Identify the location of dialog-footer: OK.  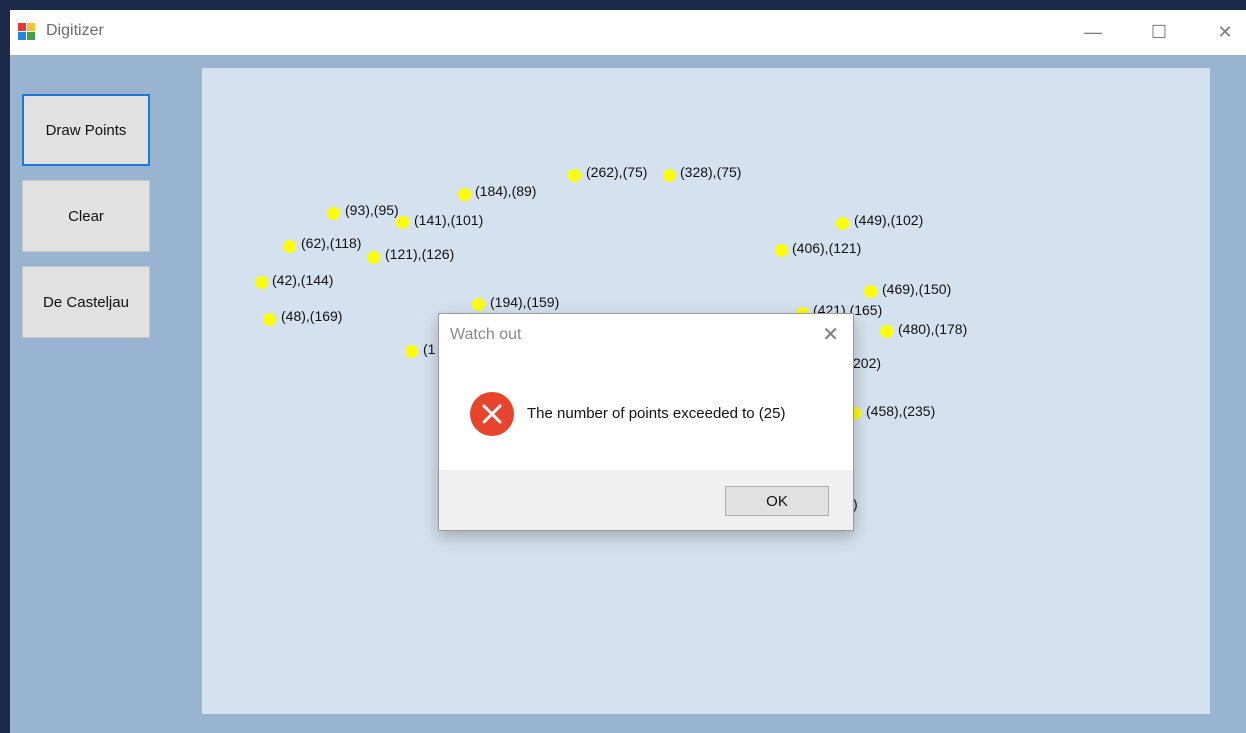
(646, 500).